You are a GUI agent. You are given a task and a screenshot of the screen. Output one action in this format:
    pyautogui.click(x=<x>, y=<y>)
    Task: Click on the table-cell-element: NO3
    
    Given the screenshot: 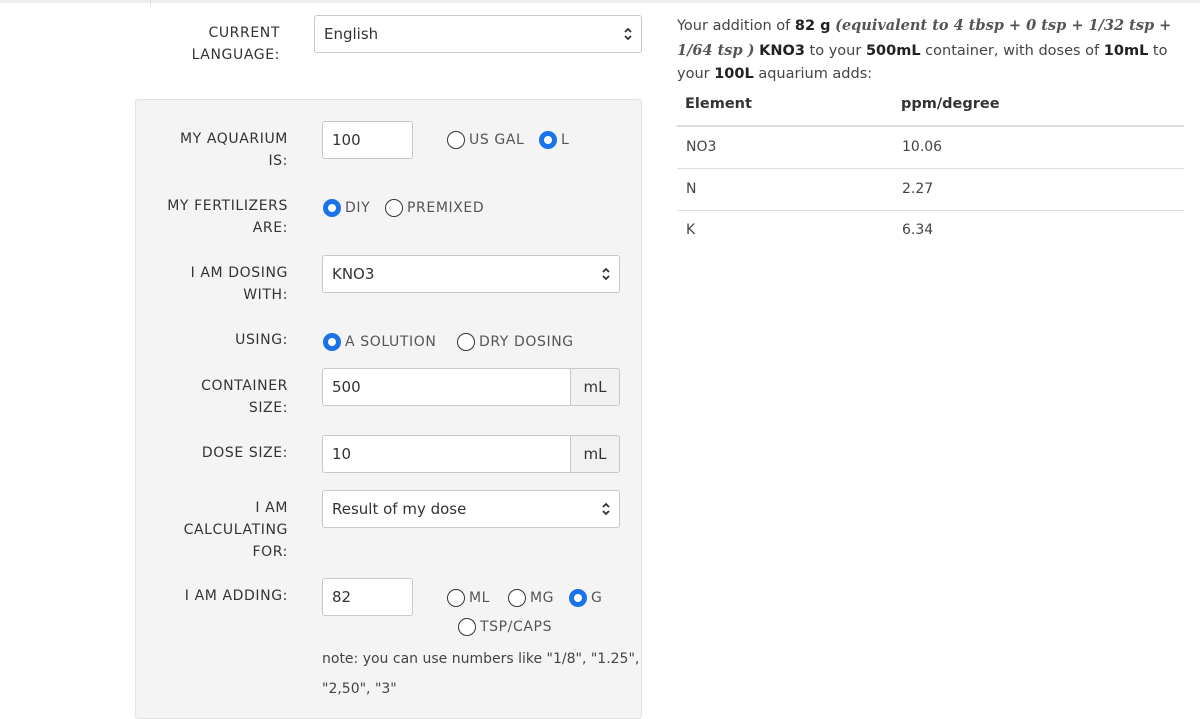 What is the action you would take?
    pyautogui.click(x=701, y=147)
    